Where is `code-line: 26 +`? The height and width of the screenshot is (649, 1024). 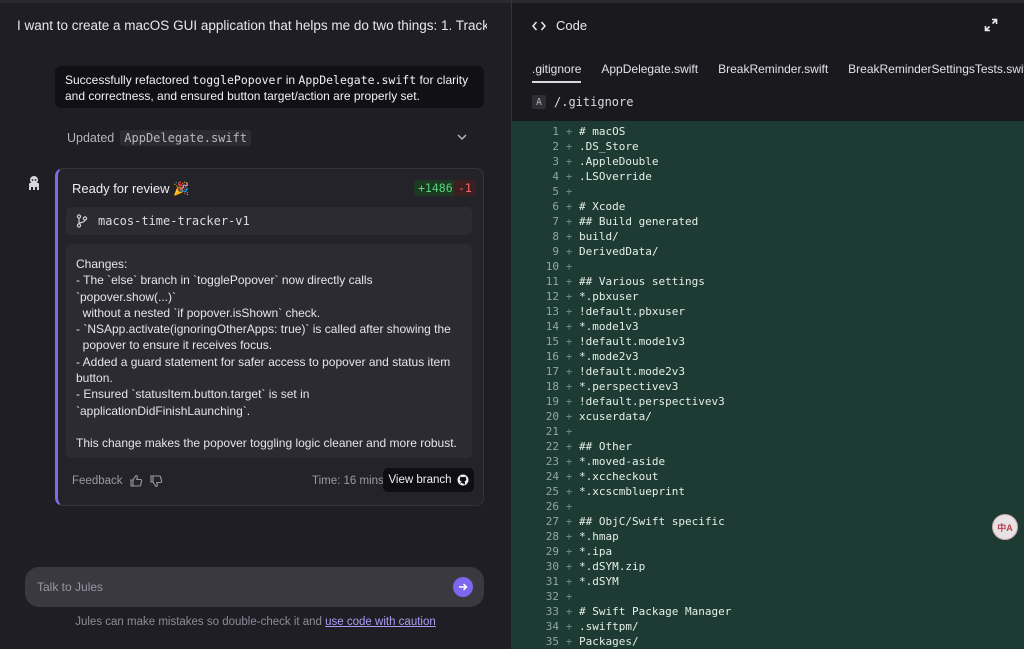 code-line: 26 + is located at coordinates (768, 506).